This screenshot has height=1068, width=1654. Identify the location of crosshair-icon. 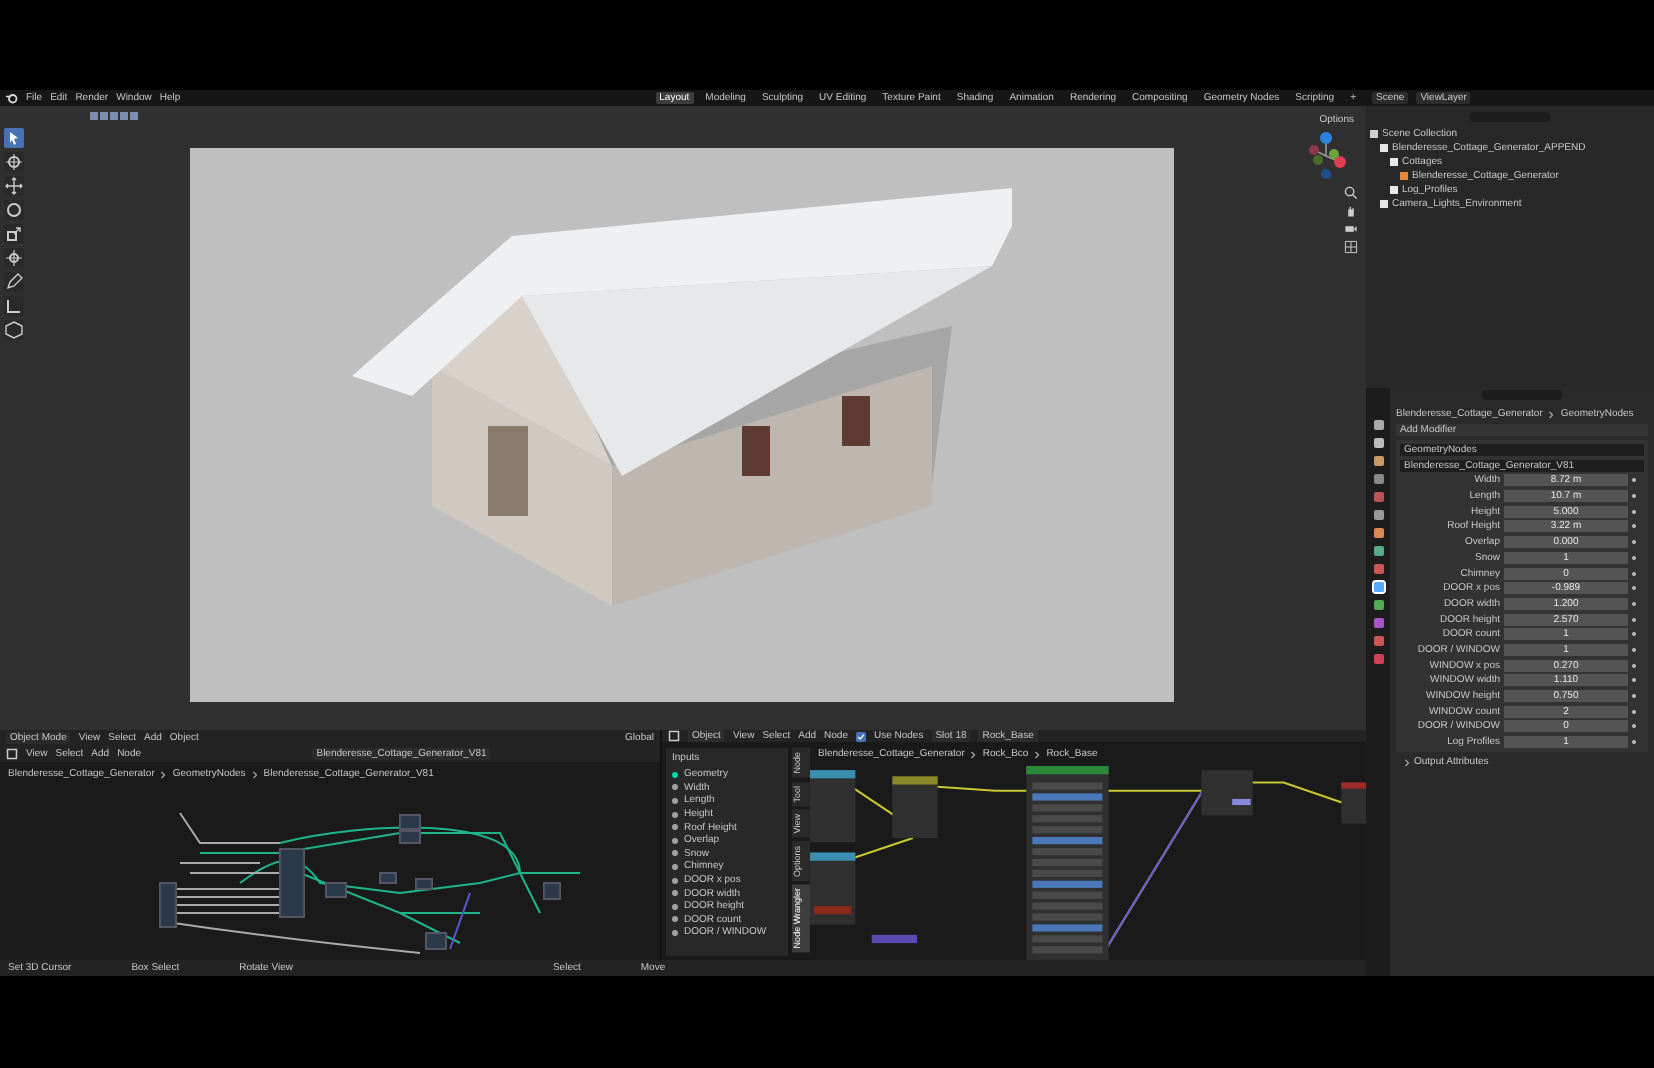
(14, 162).